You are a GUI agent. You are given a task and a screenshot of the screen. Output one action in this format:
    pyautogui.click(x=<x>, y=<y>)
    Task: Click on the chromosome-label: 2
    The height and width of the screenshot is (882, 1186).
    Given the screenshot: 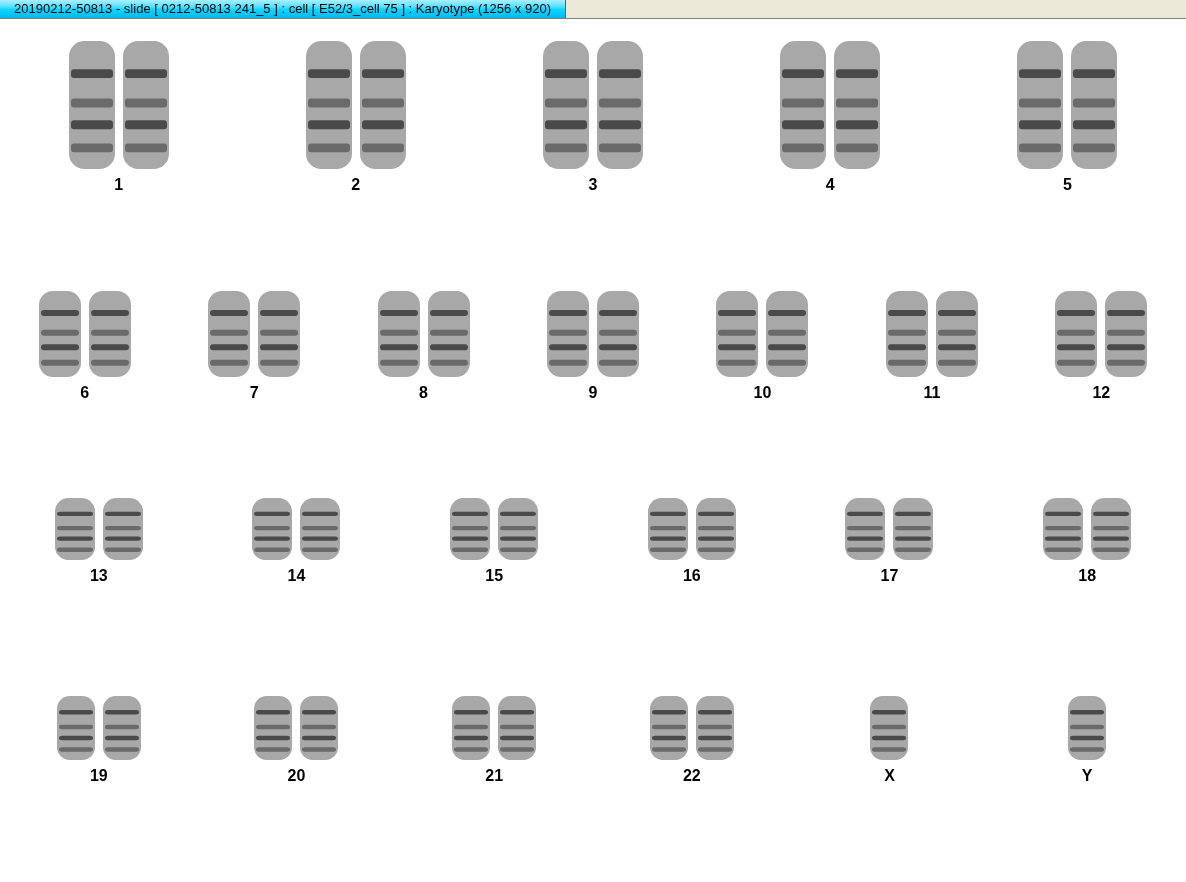 What is the action you would take?
    pyautogui.click(x=356, y=185)
    